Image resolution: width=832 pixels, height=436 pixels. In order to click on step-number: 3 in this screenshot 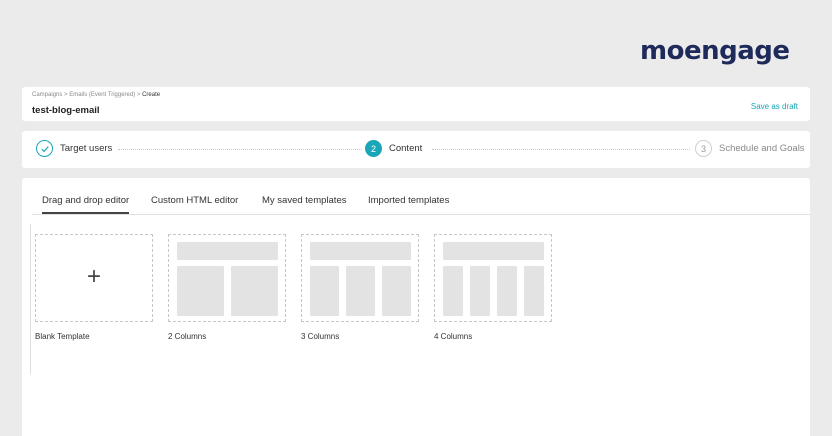, I will do `click(703, 148)`.